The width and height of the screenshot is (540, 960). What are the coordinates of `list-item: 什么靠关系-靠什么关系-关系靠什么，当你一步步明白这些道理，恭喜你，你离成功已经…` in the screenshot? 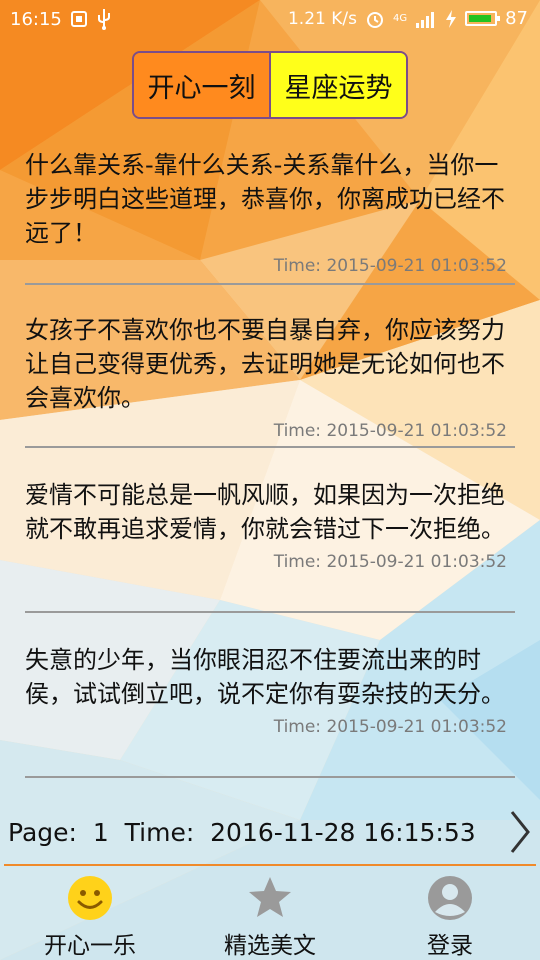 It's located at (270, 213).